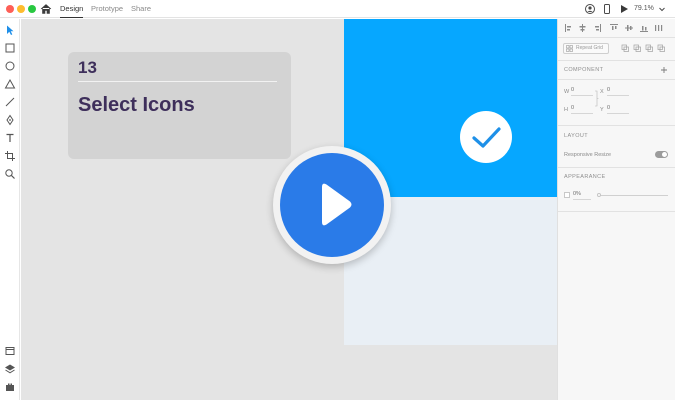  What do you see at coordinates (10, 138) in the screenshot?
I see `text-icon` at bounding box center [10, 138].